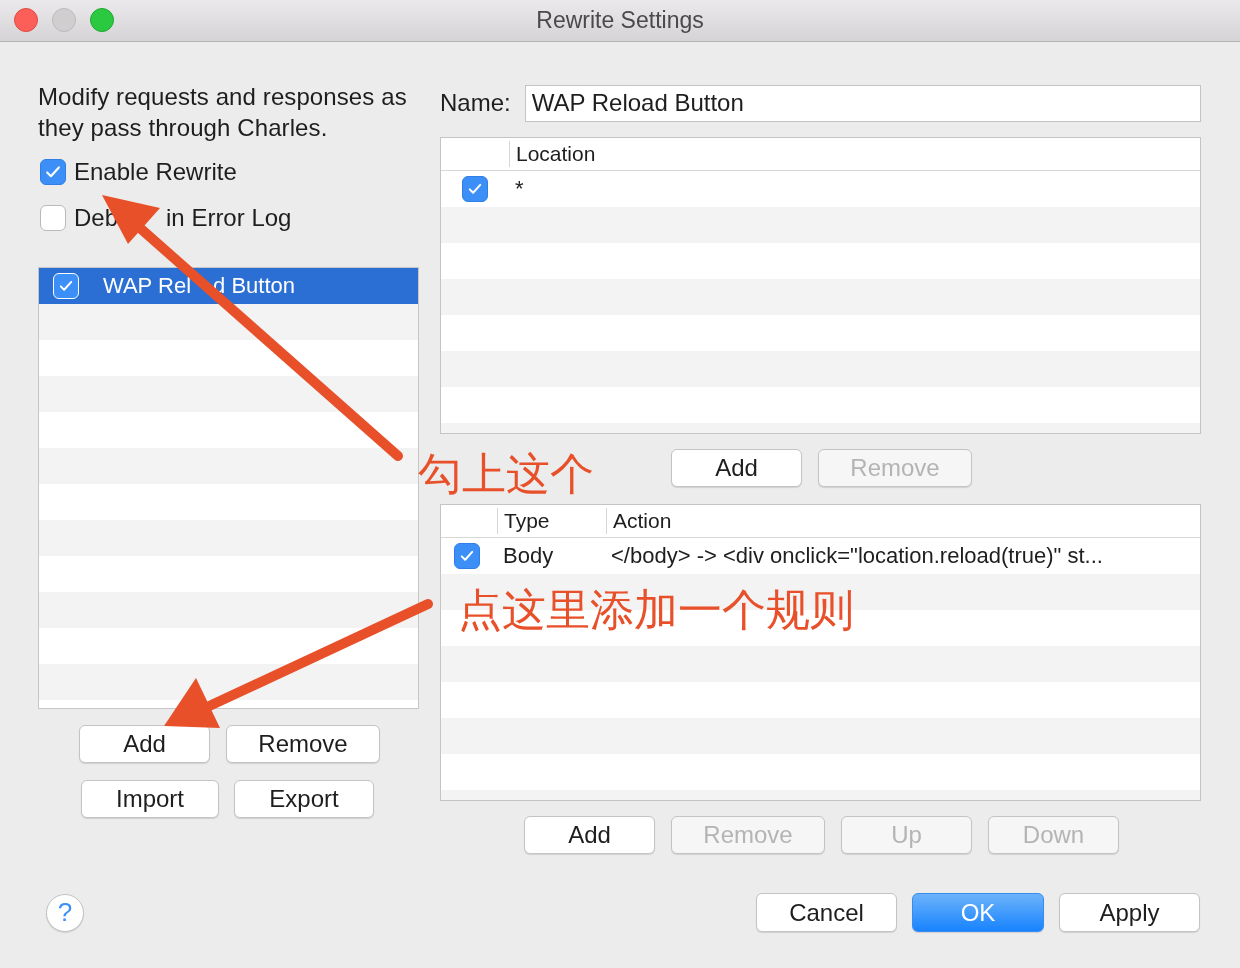 The height and width of the screenshot is (968, 1240). I want to click on annotation-text: 勾上这个, so click(506, 474).